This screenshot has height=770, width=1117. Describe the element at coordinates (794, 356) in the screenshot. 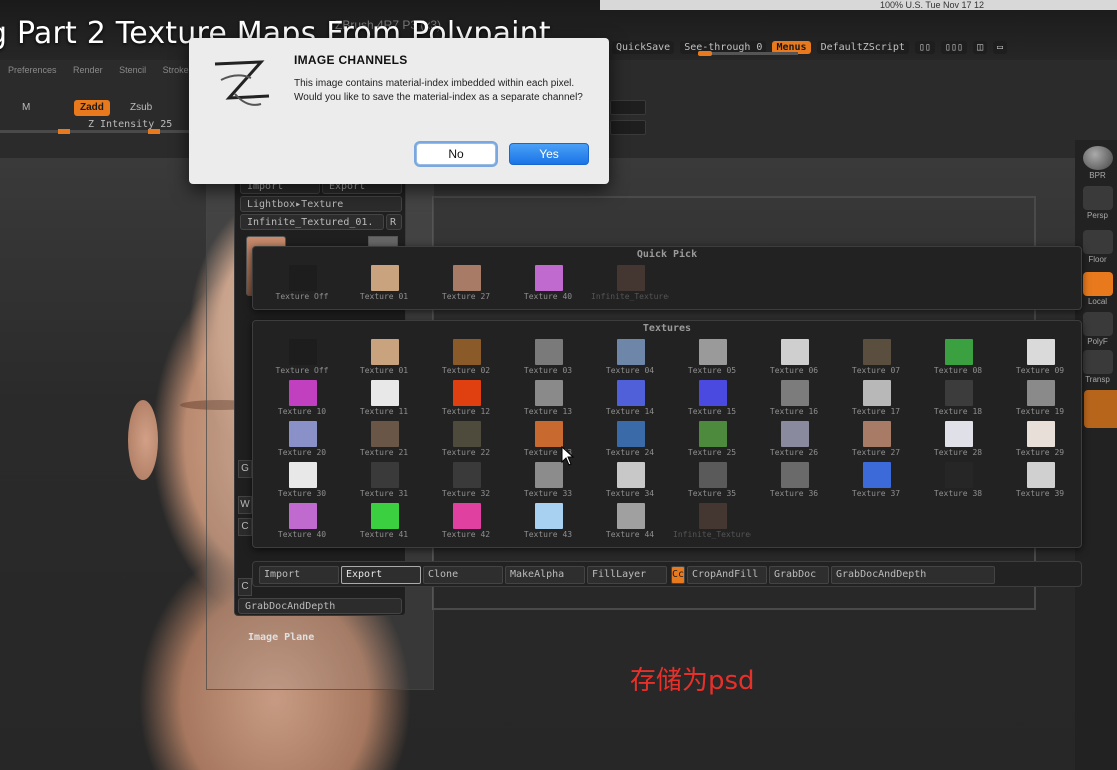

I see `texture-item: Texture 06` at that location.